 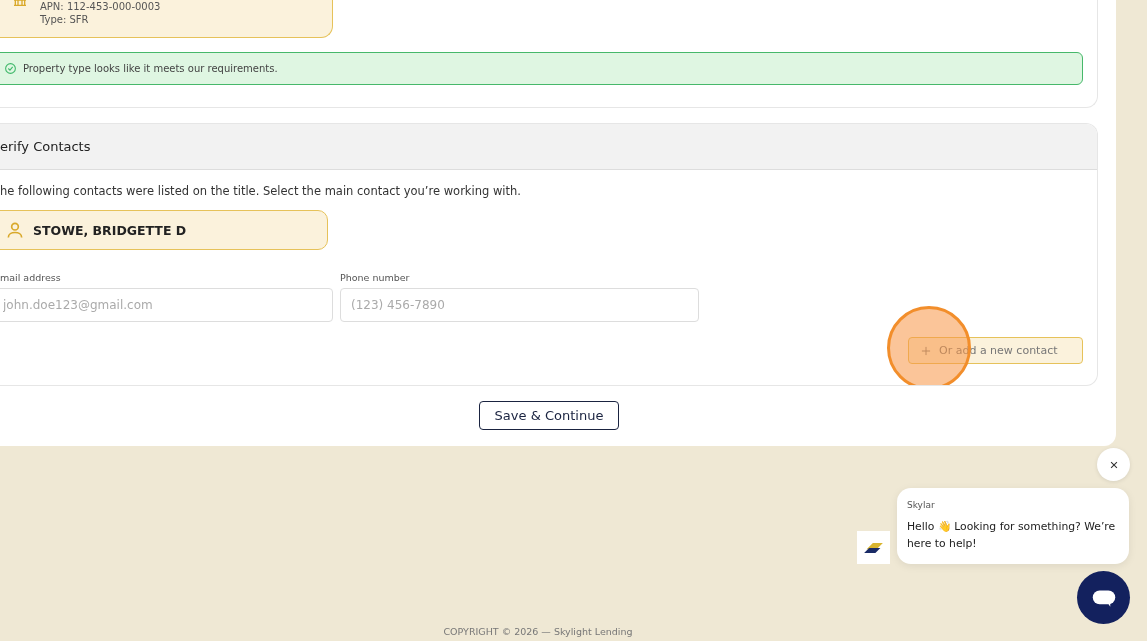 I want to click on save-button: Save & Continue, so click(x=549, y=415).